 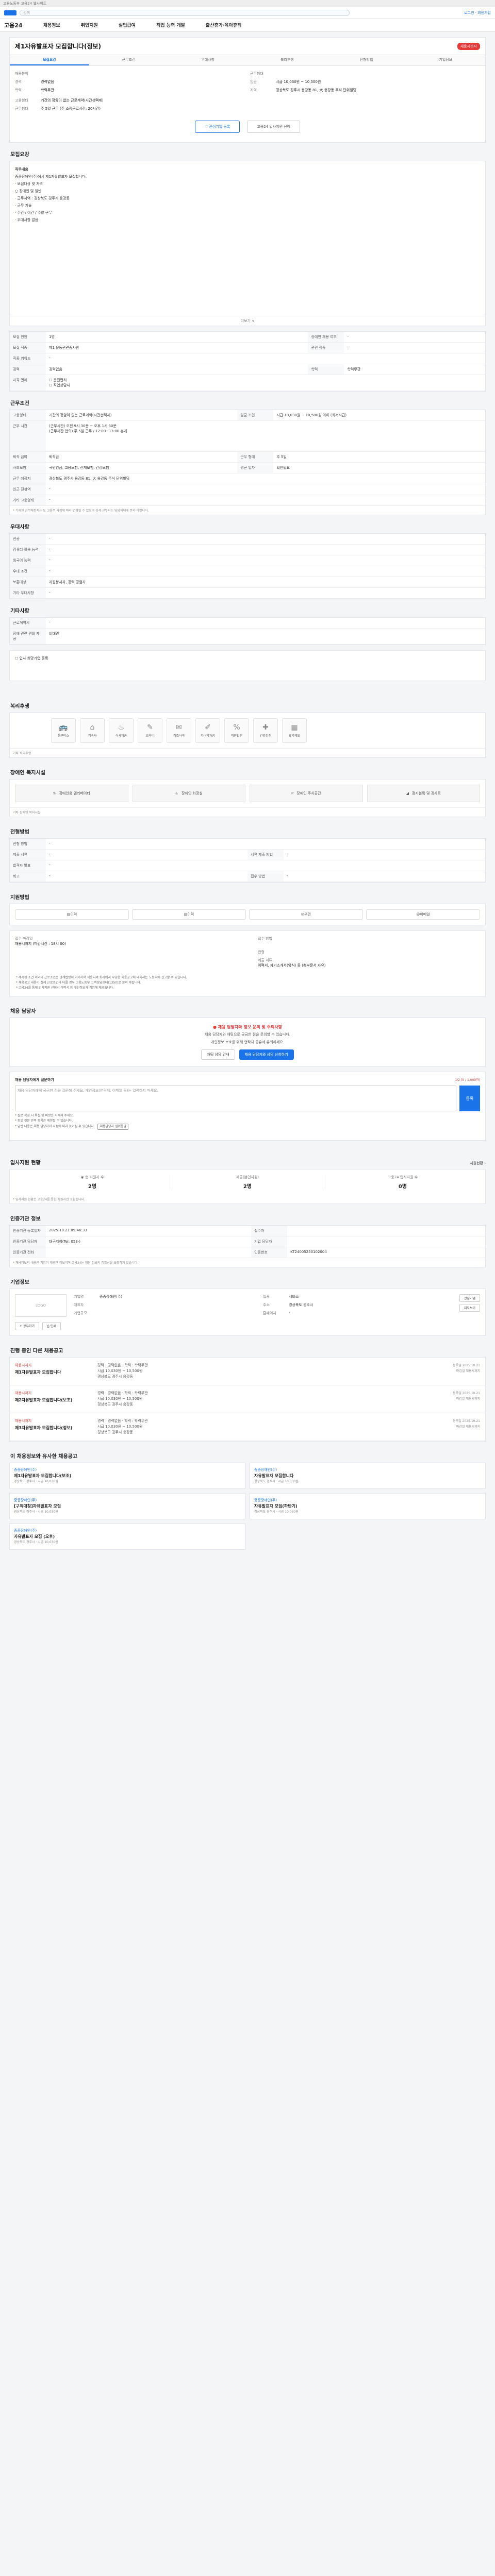 What do you see at coordinates (72, 914) in the screenshot?
I see `method-button-resume: ▤ 이력` at bounding box center [72, 914].